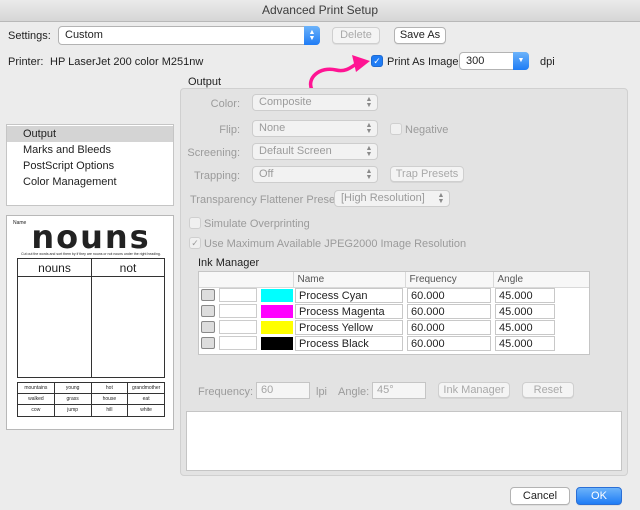 The width and height of the screenshot is (640, 510). I want to click on flattener-select: [High Resolution] ▲ ▼, so click(392, 198).